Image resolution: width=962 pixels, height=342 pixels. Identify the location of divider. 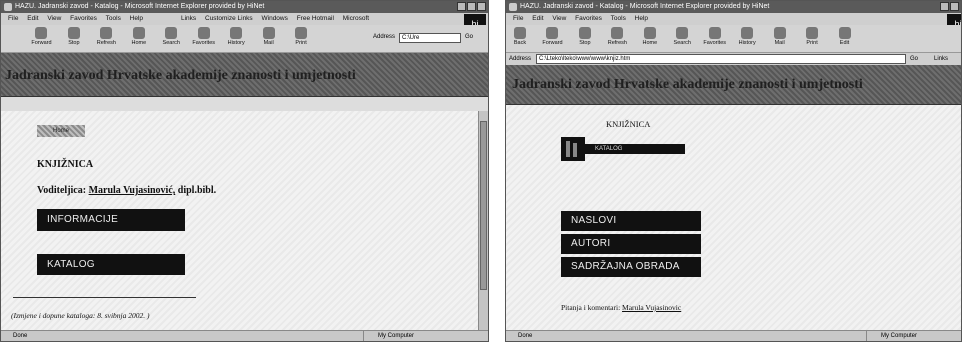
(104, 297).